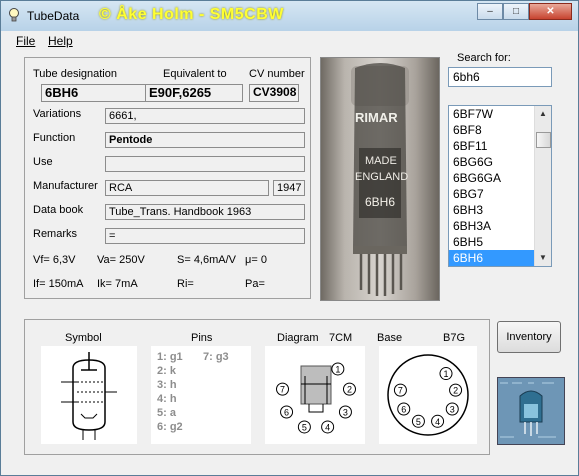  I want to click on ik-value: Ik= 7mA, so click(117, 284).